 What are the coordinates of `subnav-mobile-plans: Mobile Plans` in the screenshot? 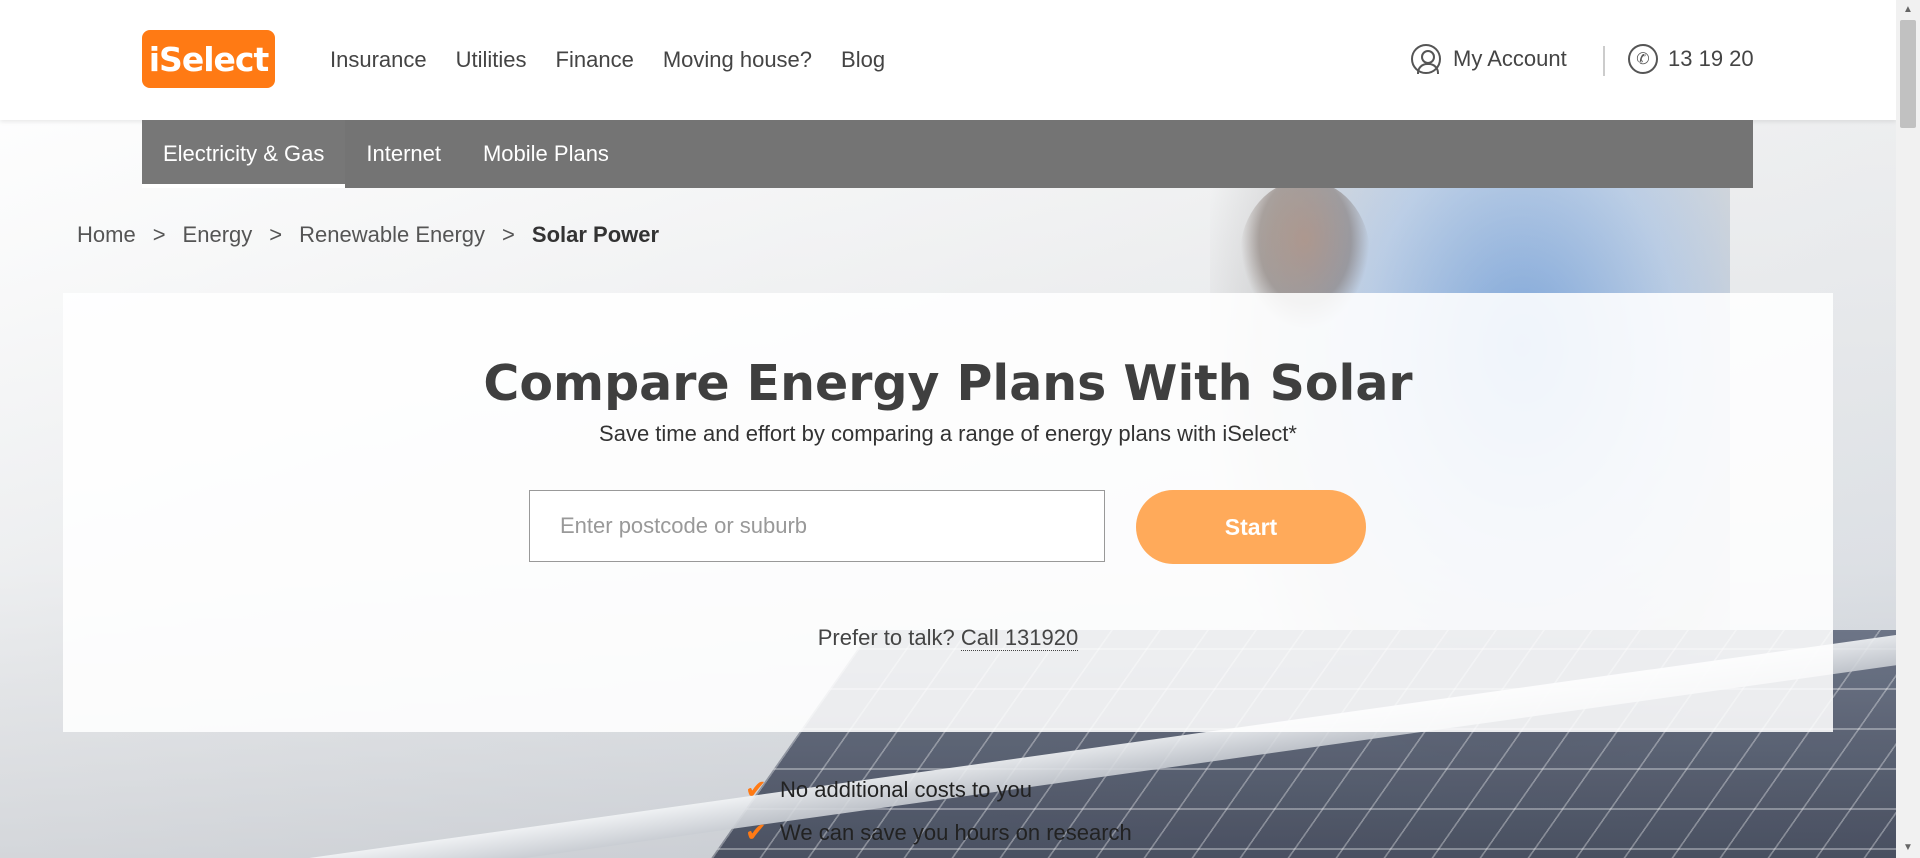 It's located at (546, 154).